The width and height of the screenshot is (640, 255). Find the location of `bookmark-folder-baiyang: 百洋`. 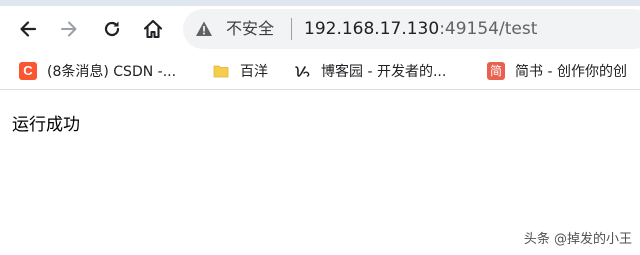

bookmark-folder-baiyang: 百洋 is located at coordinates (240, 71).